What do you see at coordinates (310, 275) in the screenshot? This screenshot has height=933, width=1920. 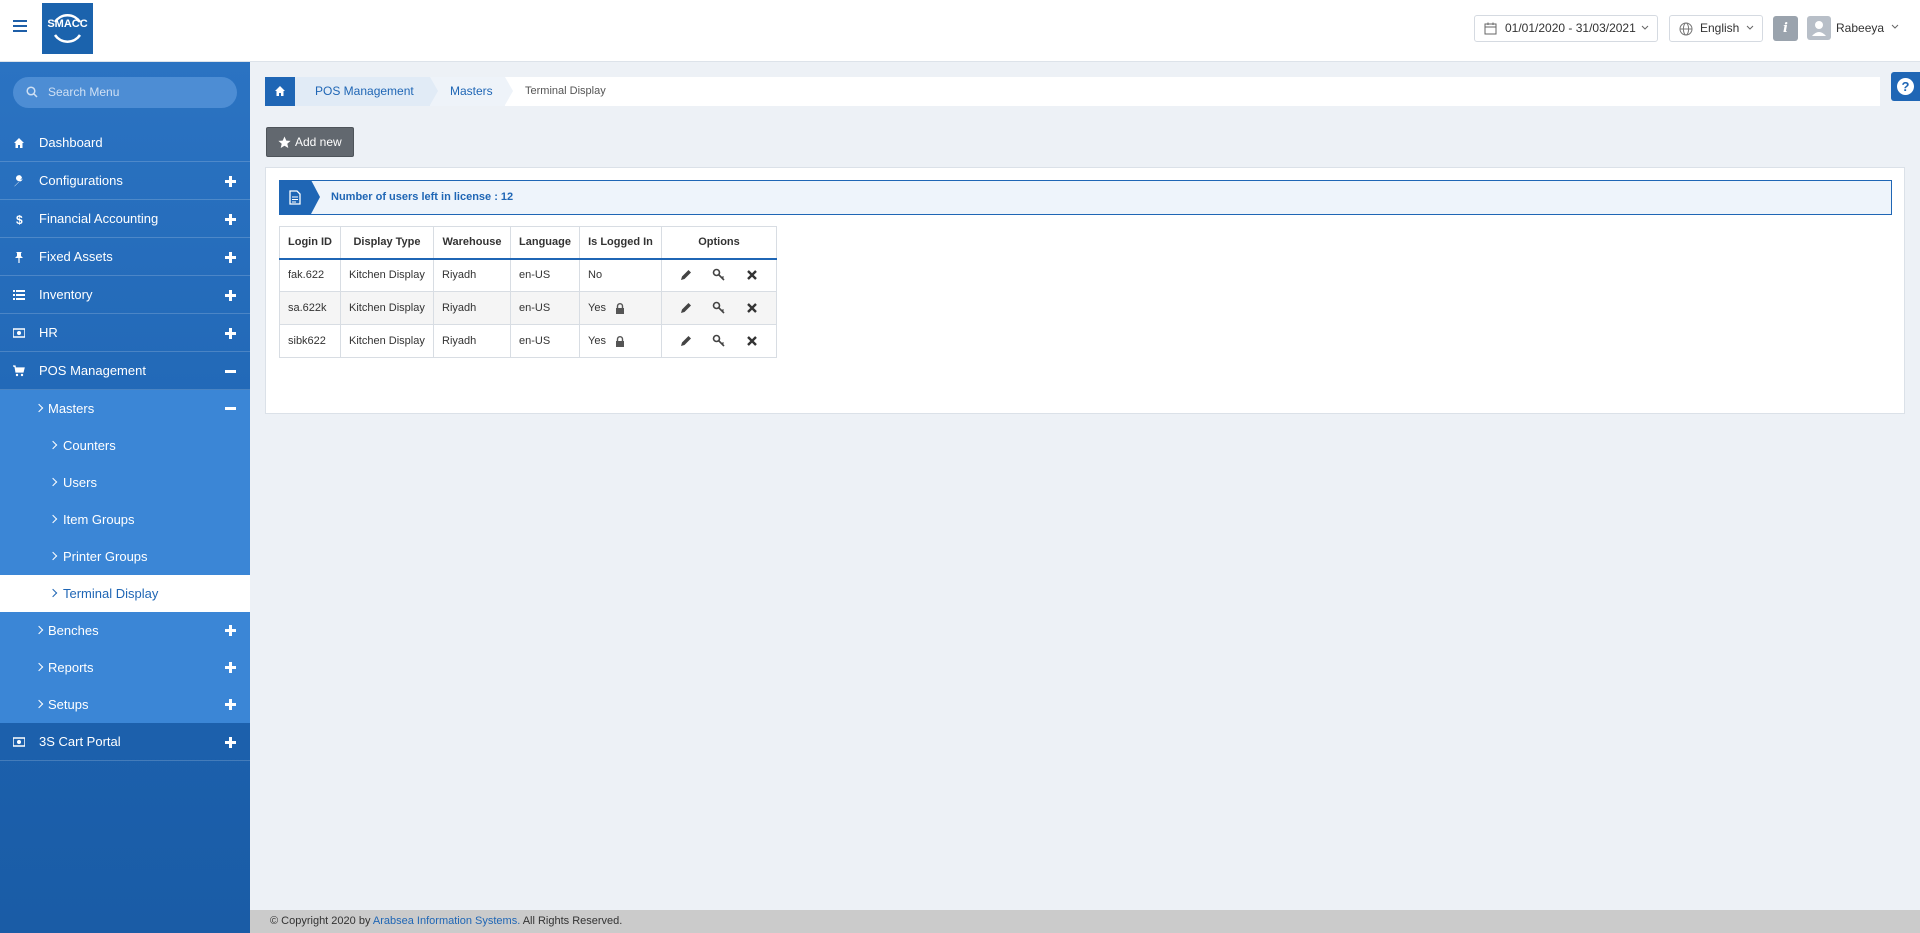 I see `cell-login-id: fak.622` at bounding box center [310, 275].